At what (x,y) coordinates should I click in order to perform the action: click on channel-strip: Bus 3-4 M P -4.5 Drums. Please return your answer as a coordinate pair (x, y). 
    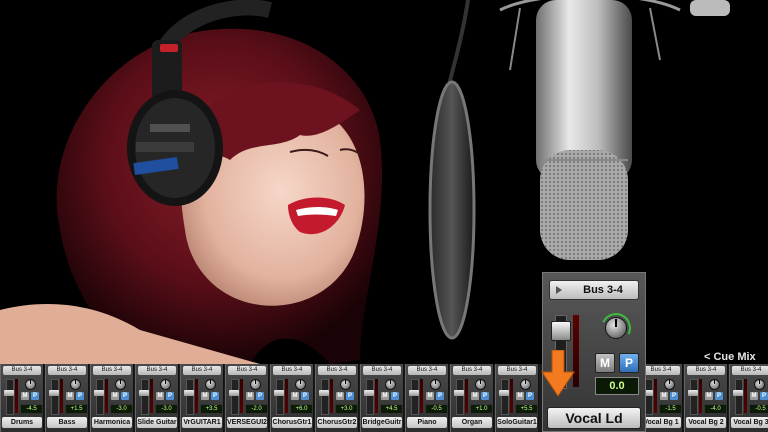
    Looking at the image, I should click on (22, 398).